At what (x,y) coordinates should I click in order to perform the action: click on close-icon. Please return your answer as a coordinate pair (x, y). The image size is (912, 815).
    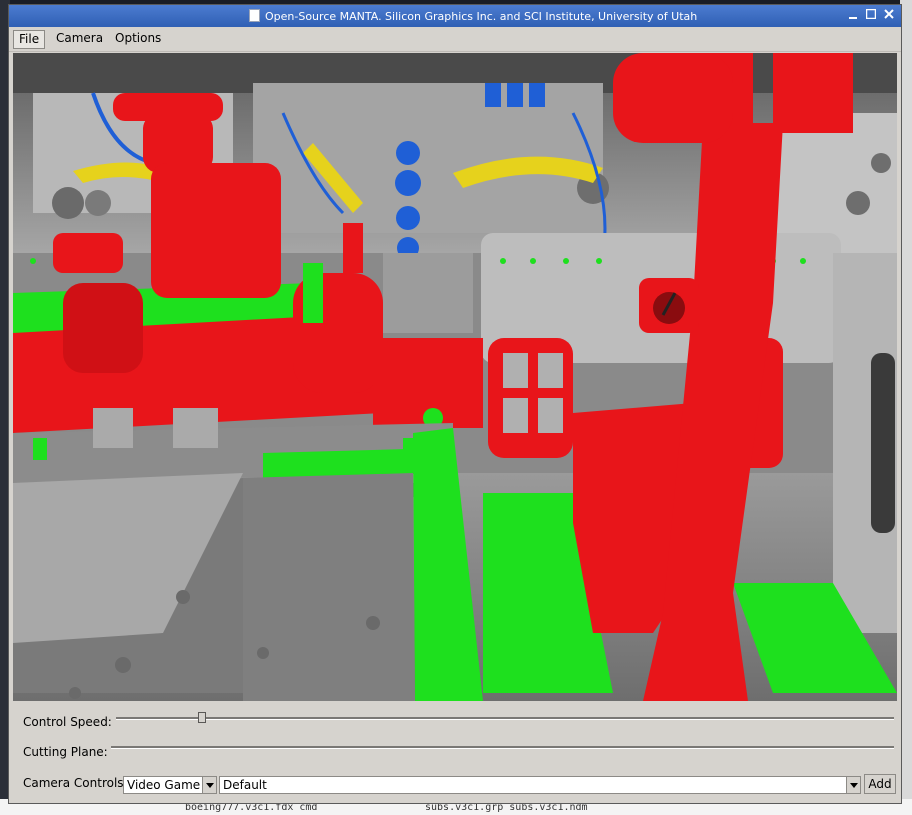
    Looking at the image, I should click on (889, 14).